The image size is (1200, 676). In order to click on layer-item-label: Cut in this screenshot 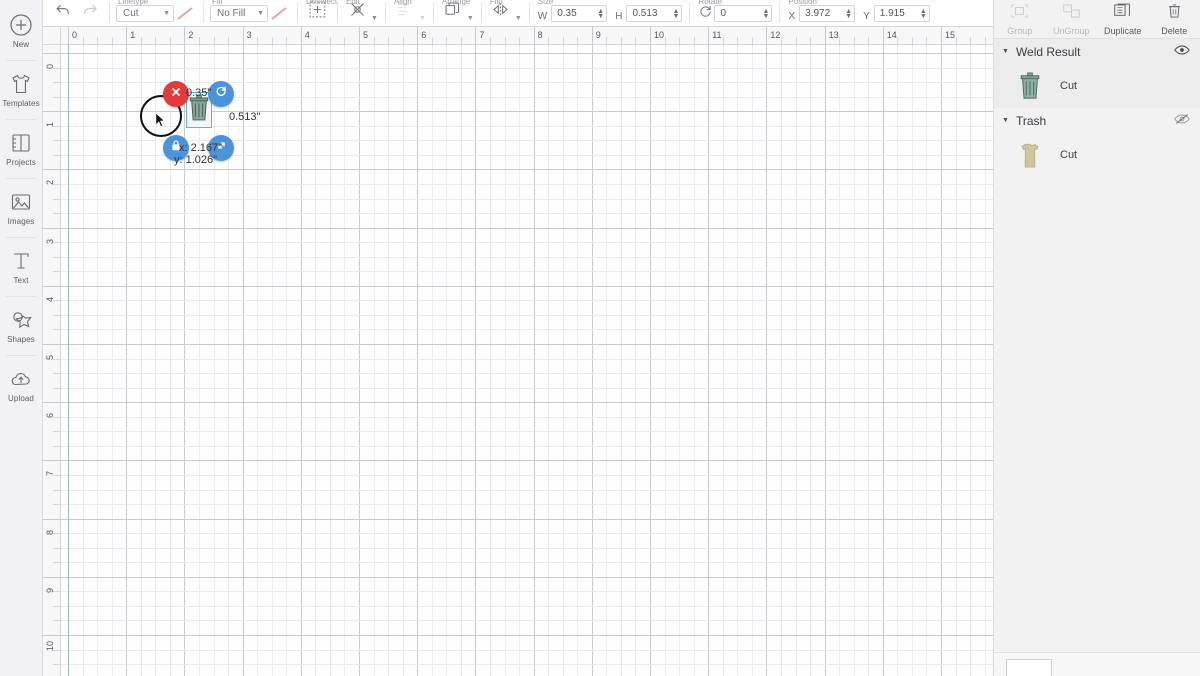, I will do `click(1069, 155)`.